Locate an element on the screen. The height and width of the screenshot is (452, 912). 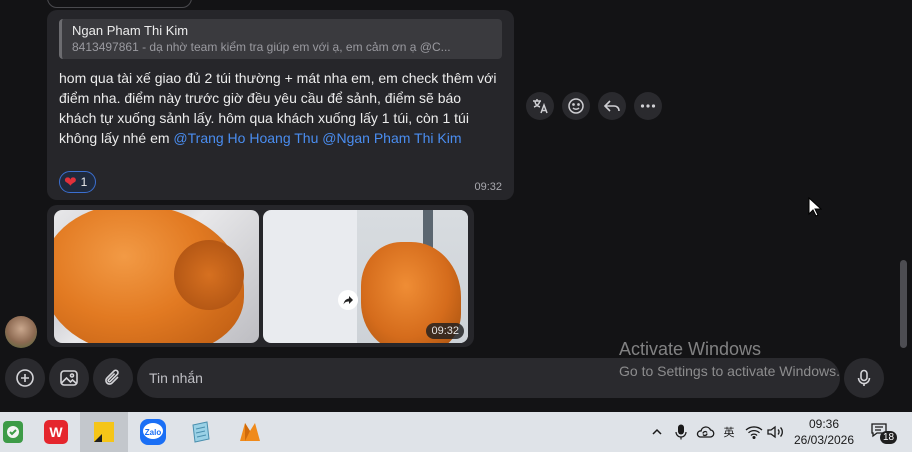
mention-trang: @Trang Ho Hoang Thu is located at coordinates (245, 138).